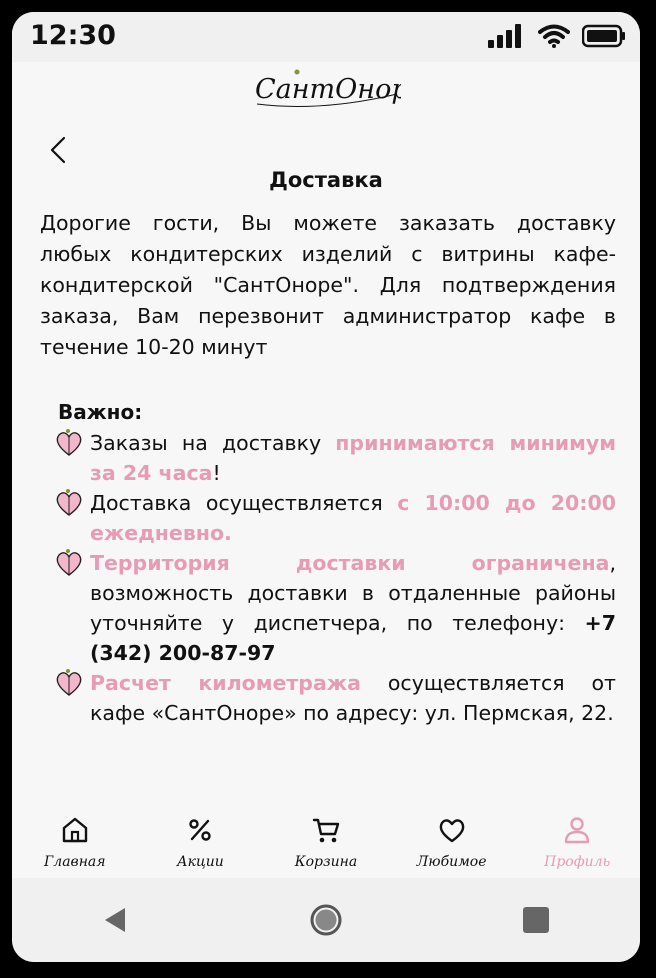 This screenshot has width=656, height=978. Describe the element at coordinates (451, 862) in the screenshot. I see `tab-label: Любимое` at that location.